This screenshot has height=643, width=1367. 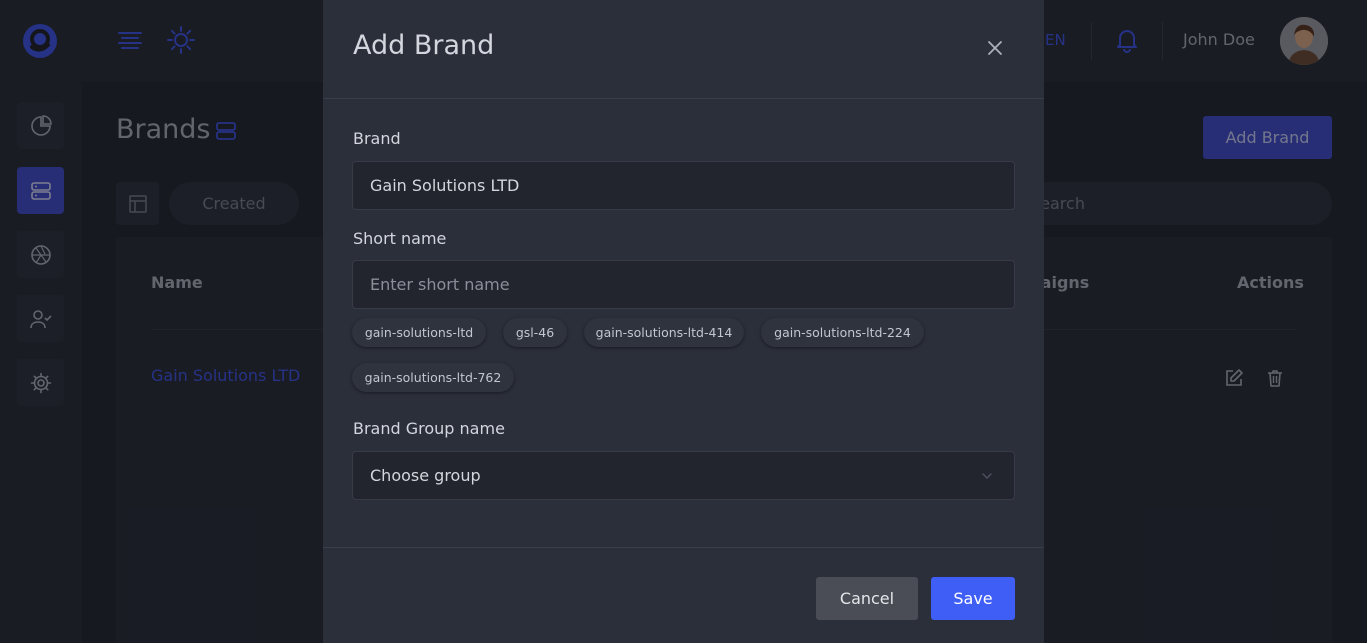 I want to click on short-name-suggestion-chip: gsl-46, so click(x=535, y=332).